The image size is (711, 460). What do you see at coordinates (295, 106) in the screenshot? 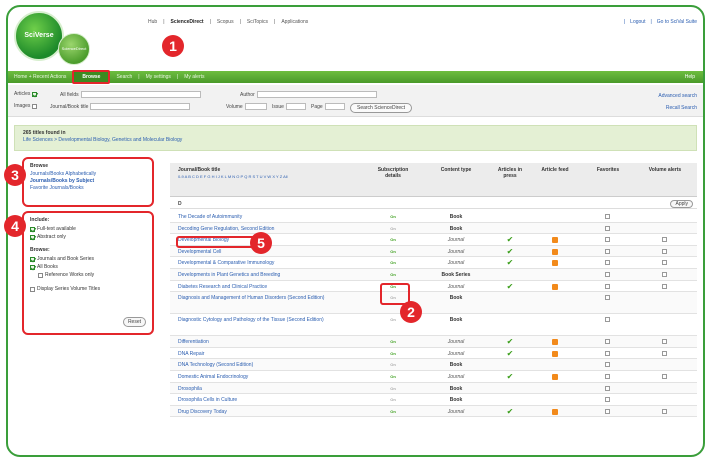
I see `issue-input` at bounding box center [295, 106].